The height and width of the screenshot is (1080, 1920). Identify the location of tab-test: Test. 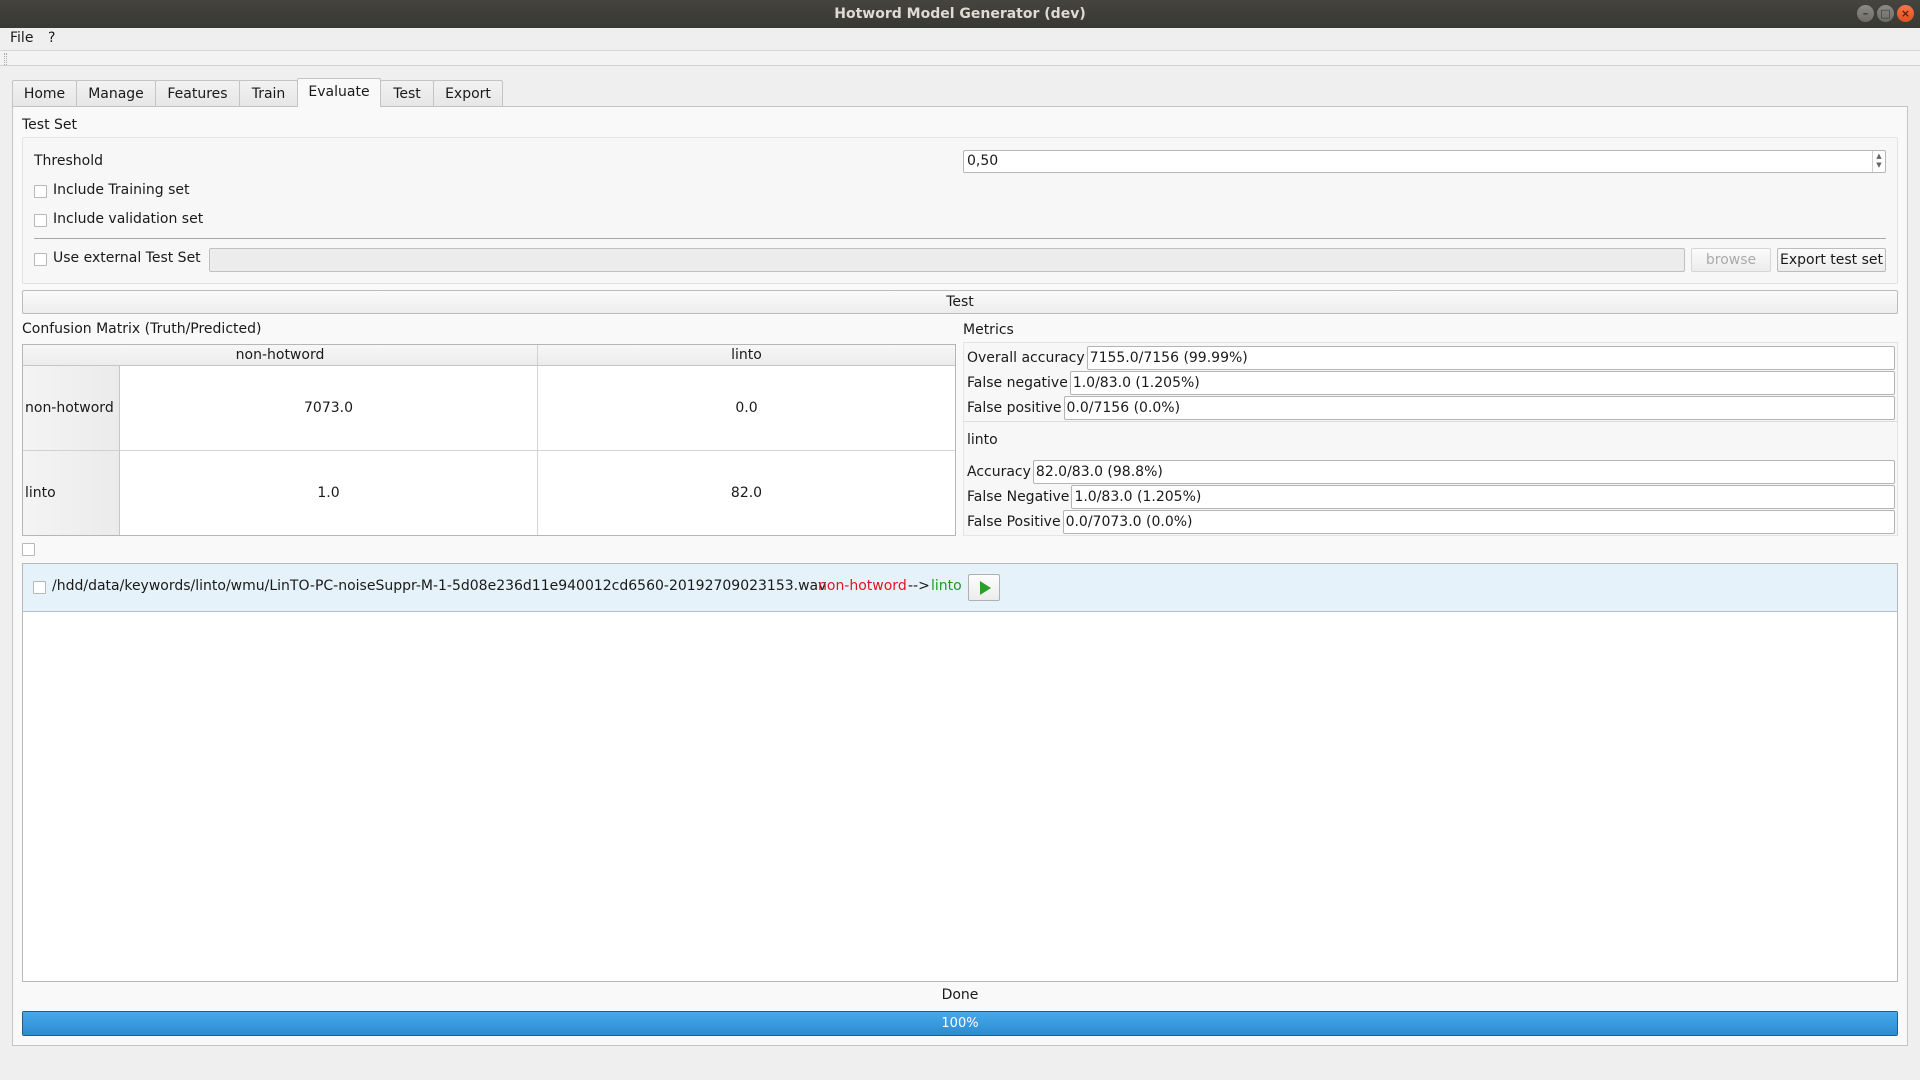
(407, 93).